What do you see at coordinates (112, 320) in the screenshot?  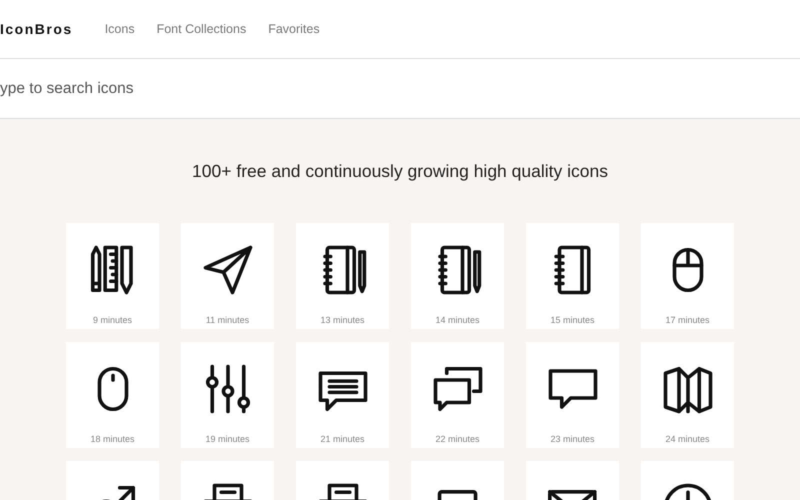 I see `icon-label: 9 minutes` at bounding box center [112, 320].